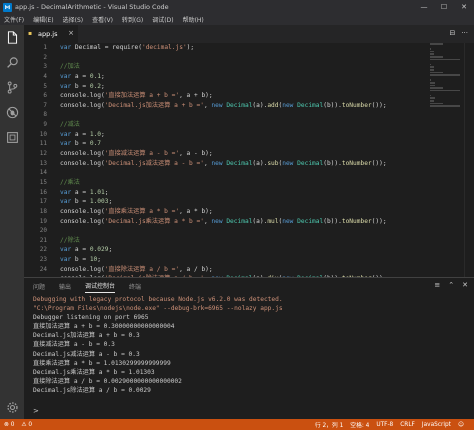  What do you see at coordinates (102, 19) in the screenshot?
I see `menu-view: 查看(V)` at bounding box center [102, 19].